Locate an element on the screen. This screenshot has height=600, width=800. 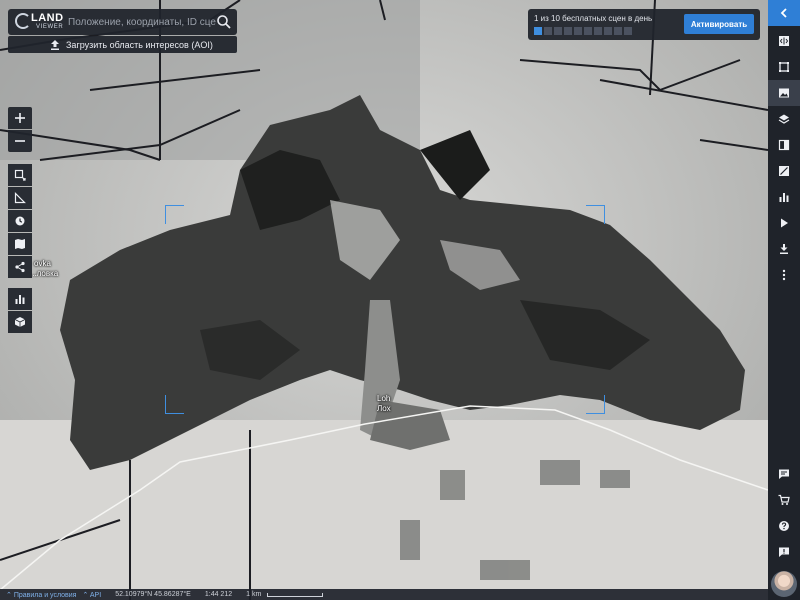
download-button is located at coordinates (784, 249).